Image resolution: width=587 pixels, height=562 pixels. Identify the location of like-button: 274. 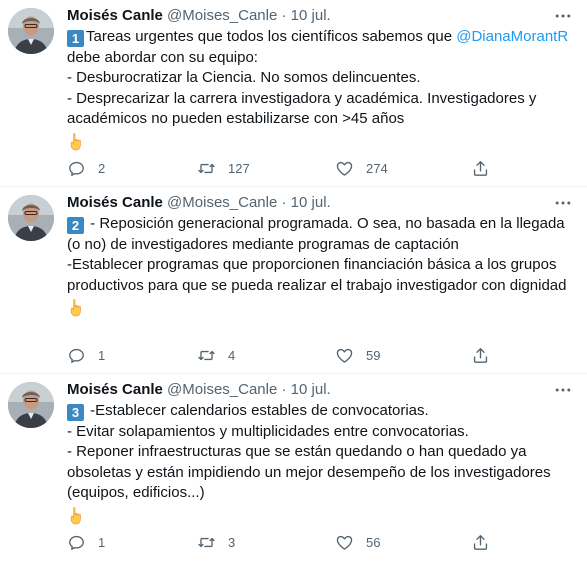
(361, 168).